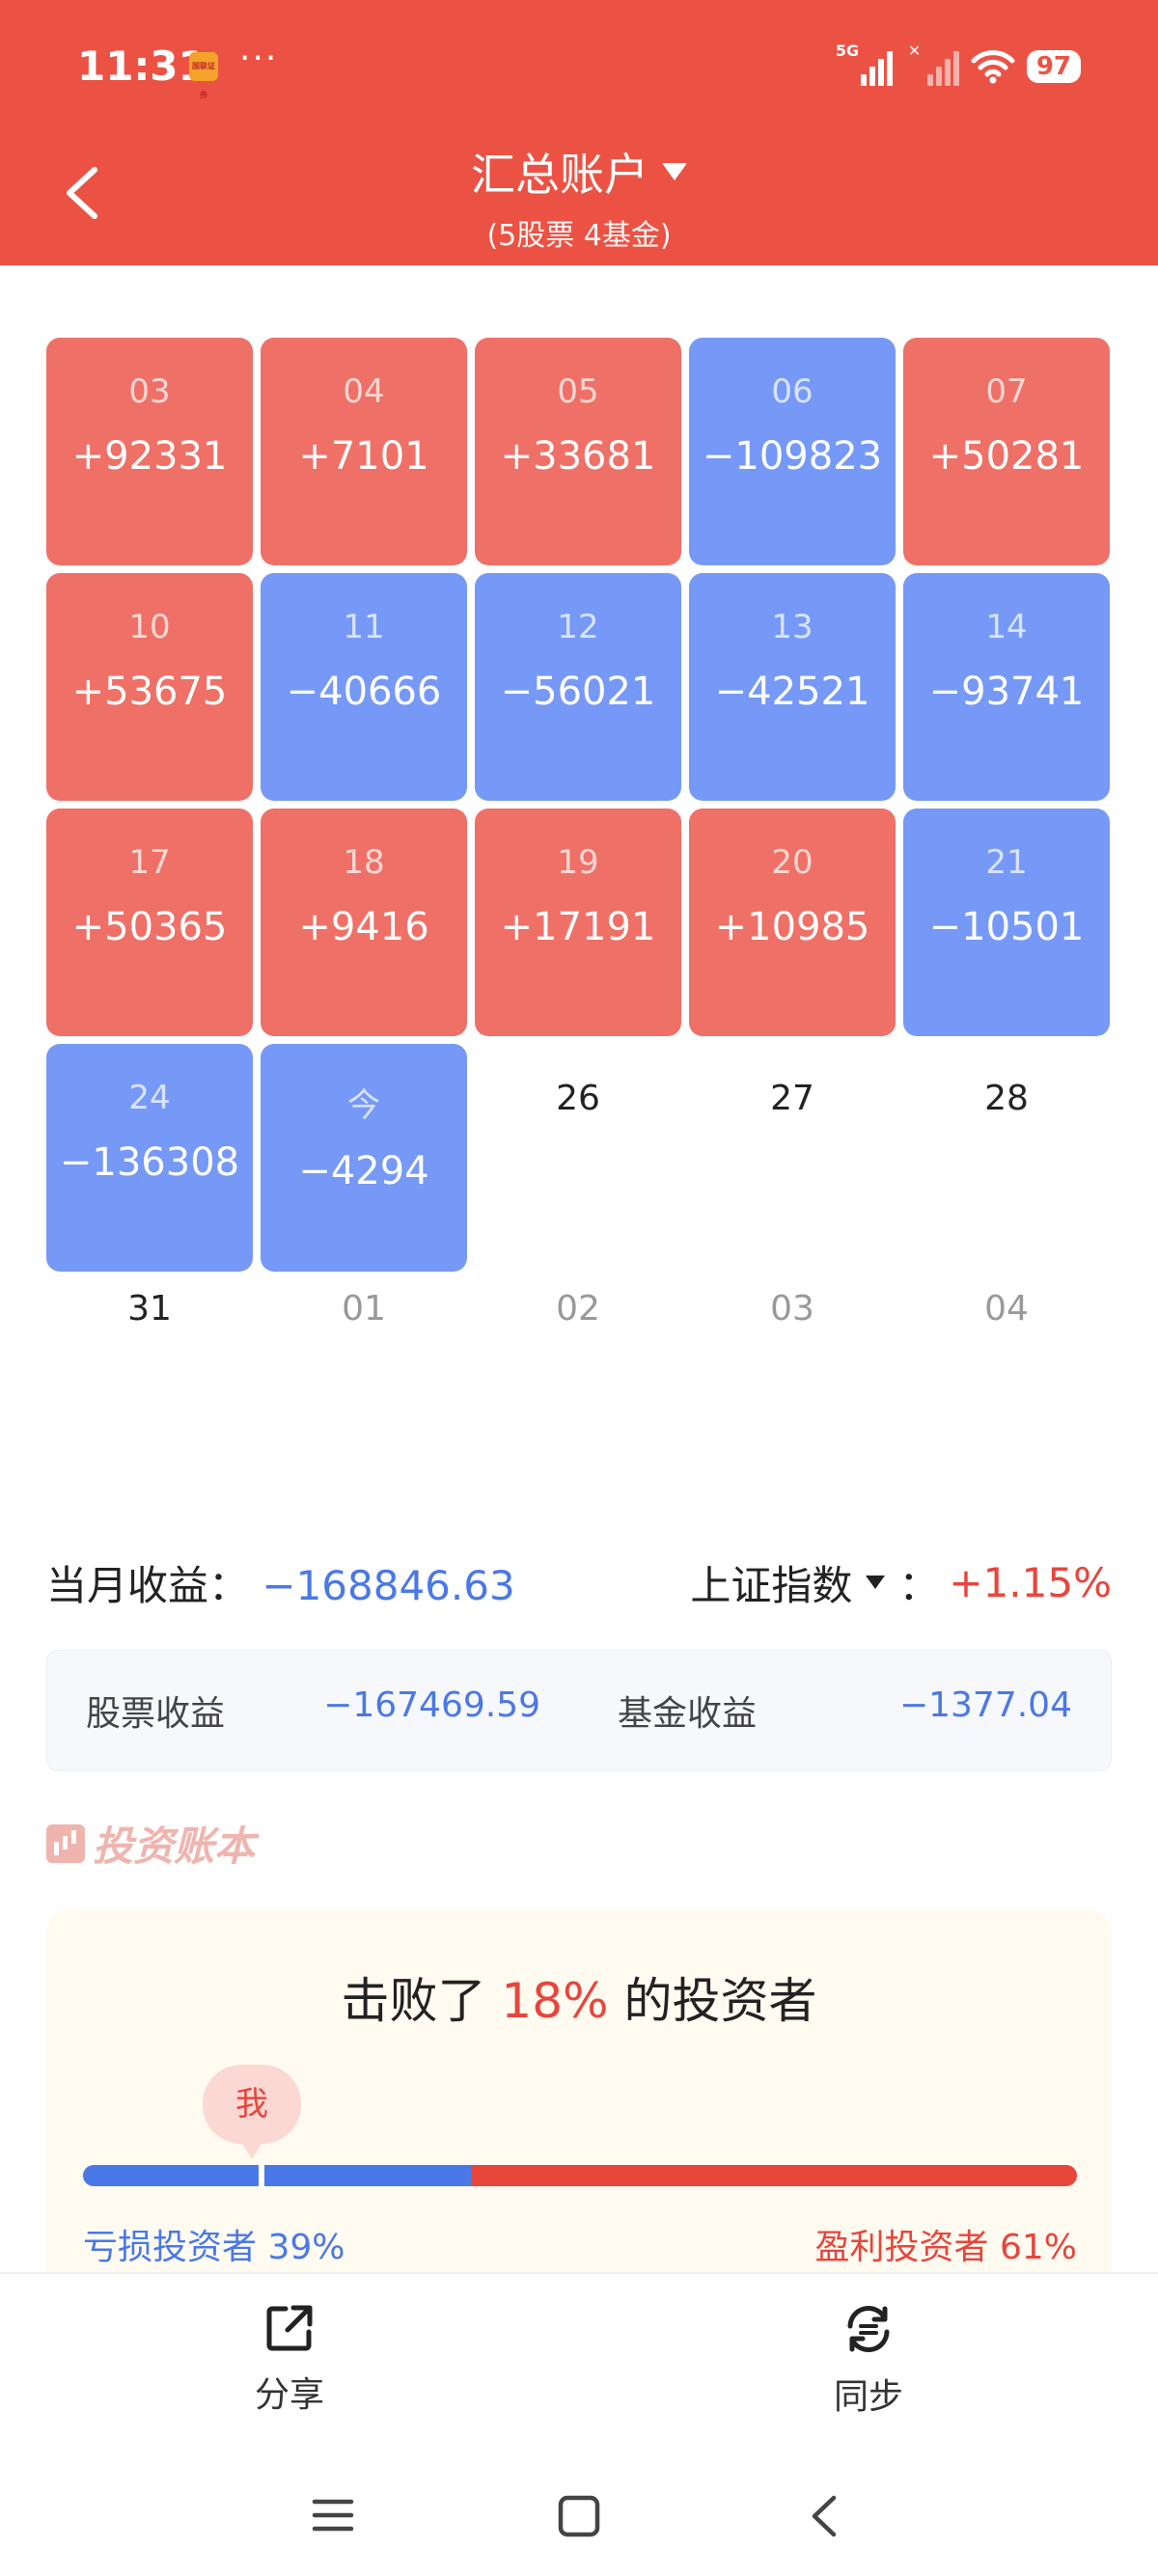 The height and width of the screenshot is (2576, 1158). I want to click on app-header: 11:31 国联证券 ··· 5G ✕ 97 汇总账户 (5股票 4基金), so click(579, 133).